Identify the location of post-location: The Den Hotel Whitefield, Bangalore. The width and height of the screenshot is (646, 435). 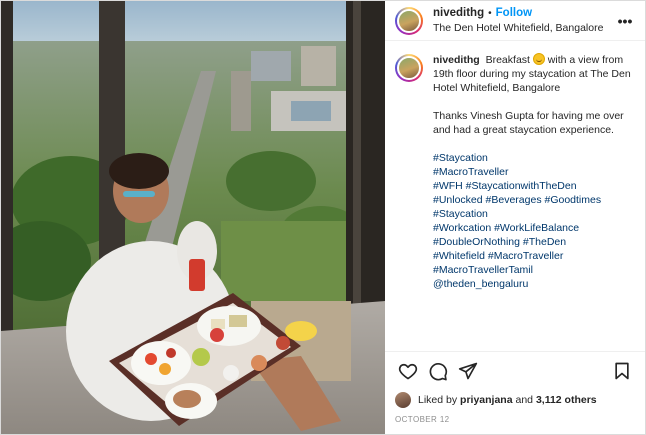
(524, 28).